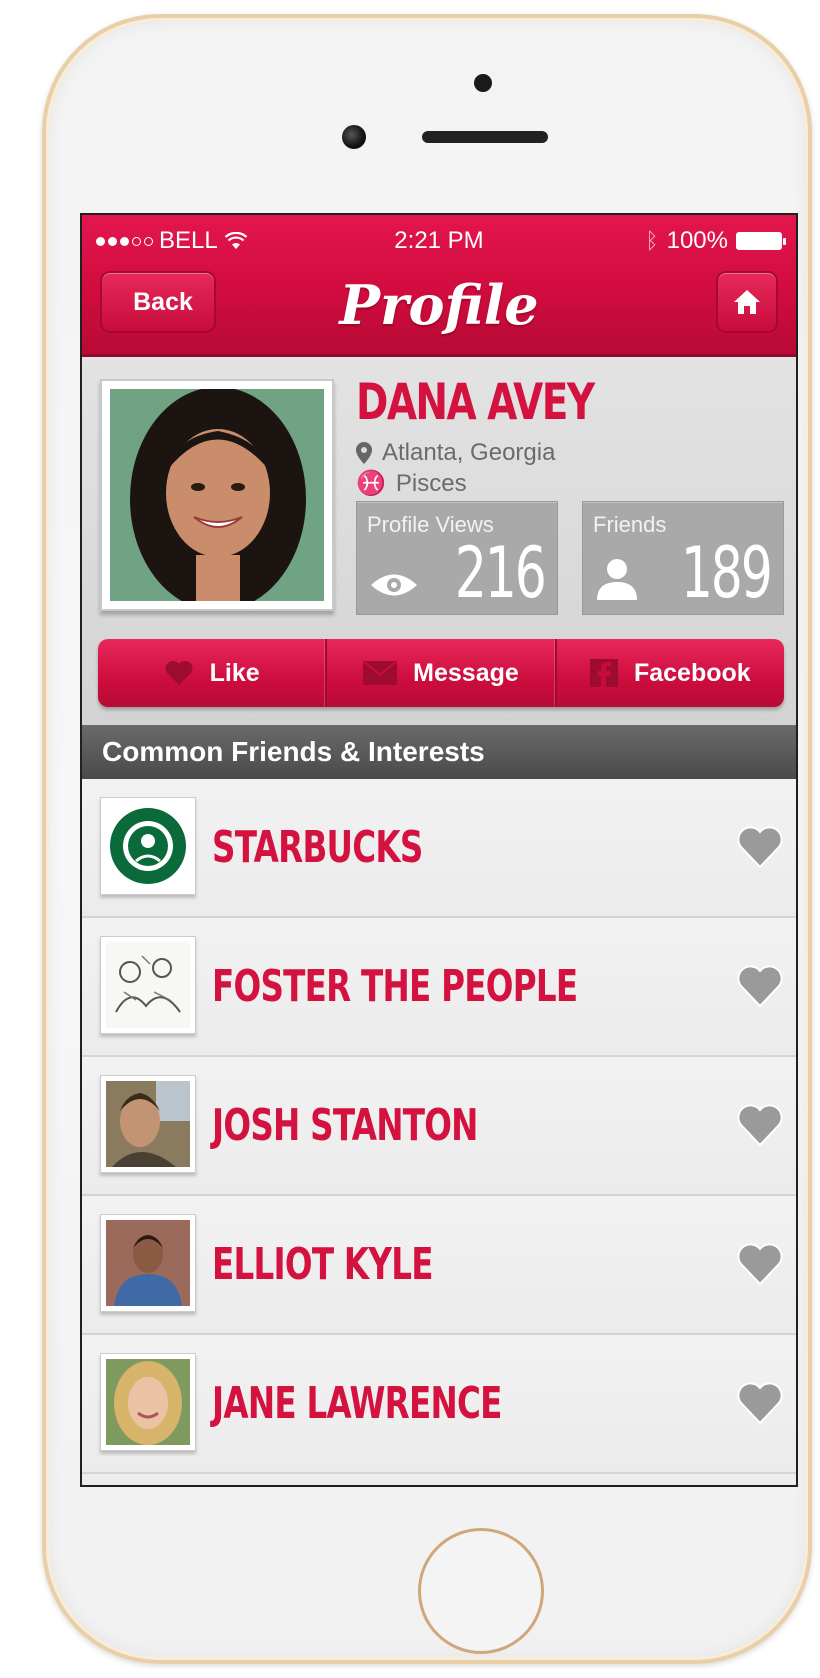 This screenshot has width=820, height=1678. I want to click on battery-icon, so click(761, 241).